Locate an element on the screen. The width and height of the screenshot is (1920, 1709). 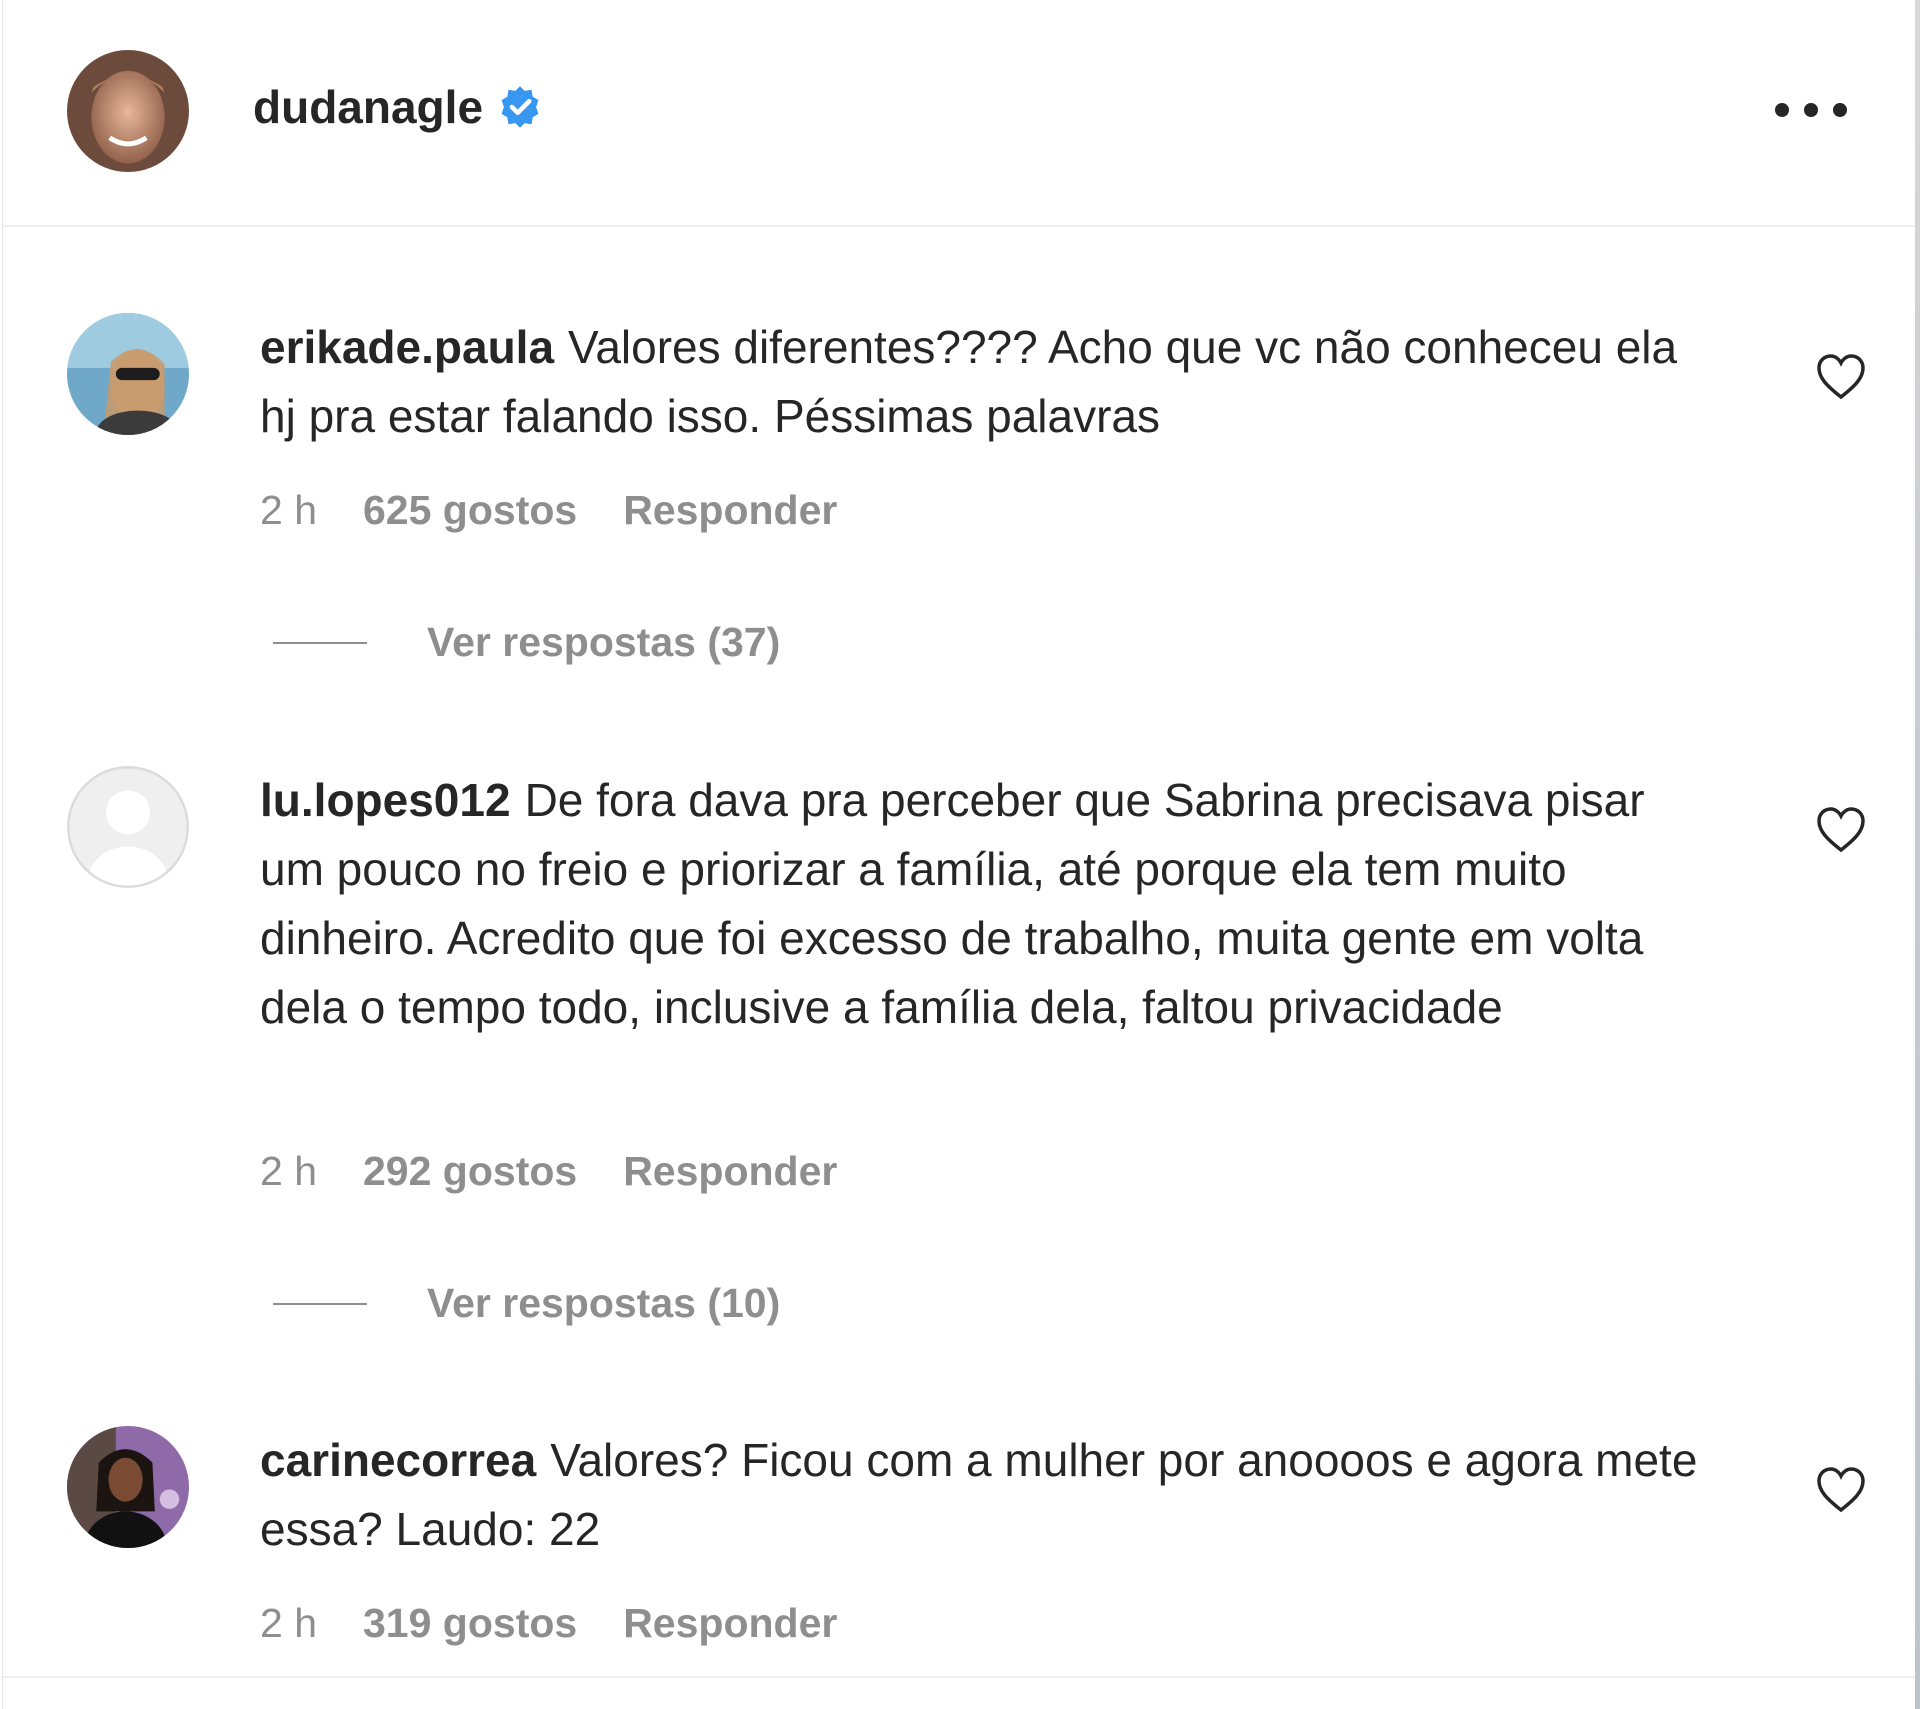
author-username: dudanagle is located at coordinates (398, 107).